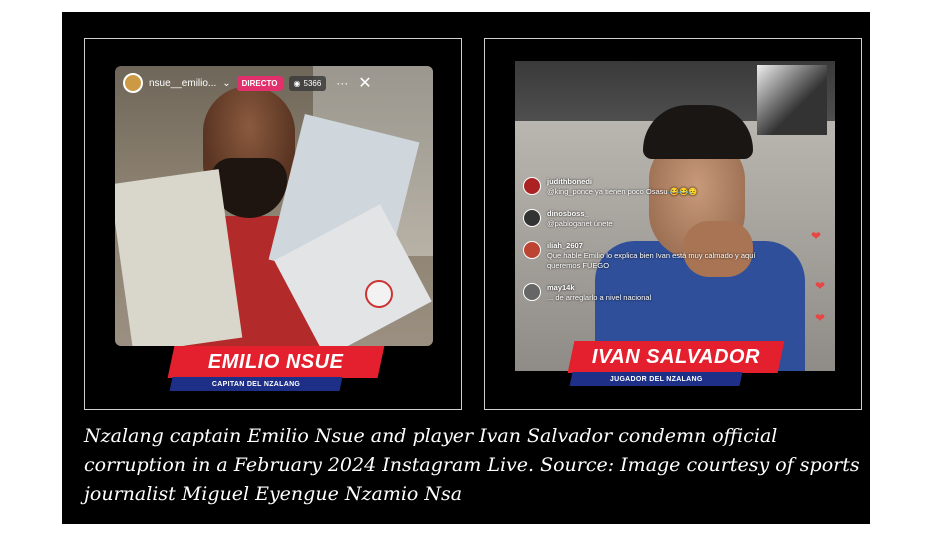  What do you see at coordinates (569, 181) in the screenshot?
I see `comment-user: judithbonedi` at bounding box center [569, 181].